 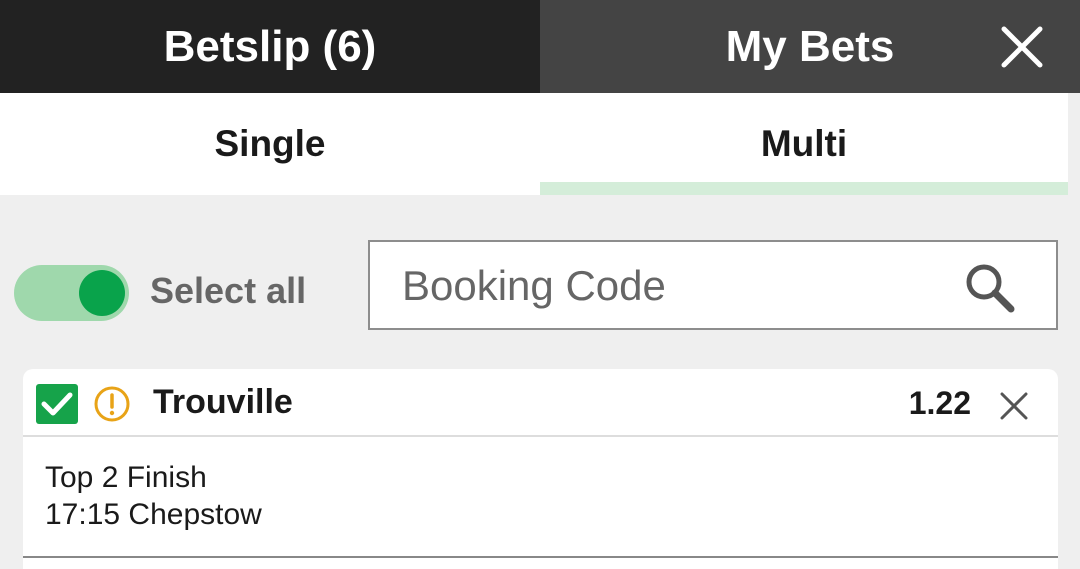 I want to click on tab-my-bets: My Bets, so click(x=810, y=46).